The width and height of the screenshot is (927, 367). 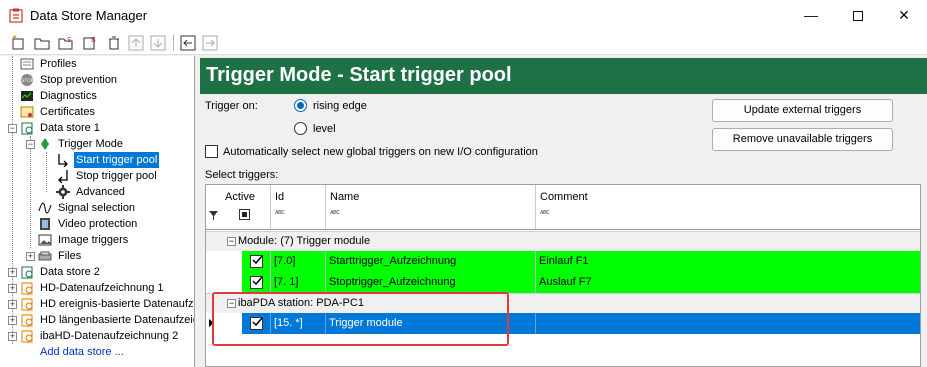 I want to click on comment-cell: Auslauf F7, so click(x=565, y=282).